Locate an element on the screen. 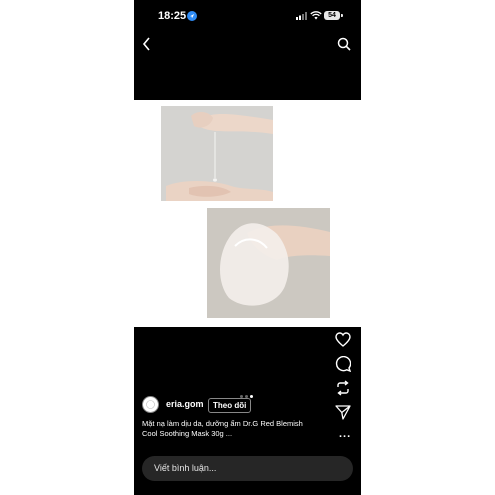  post-username: eria.gom is located at coordinates (185, 404).